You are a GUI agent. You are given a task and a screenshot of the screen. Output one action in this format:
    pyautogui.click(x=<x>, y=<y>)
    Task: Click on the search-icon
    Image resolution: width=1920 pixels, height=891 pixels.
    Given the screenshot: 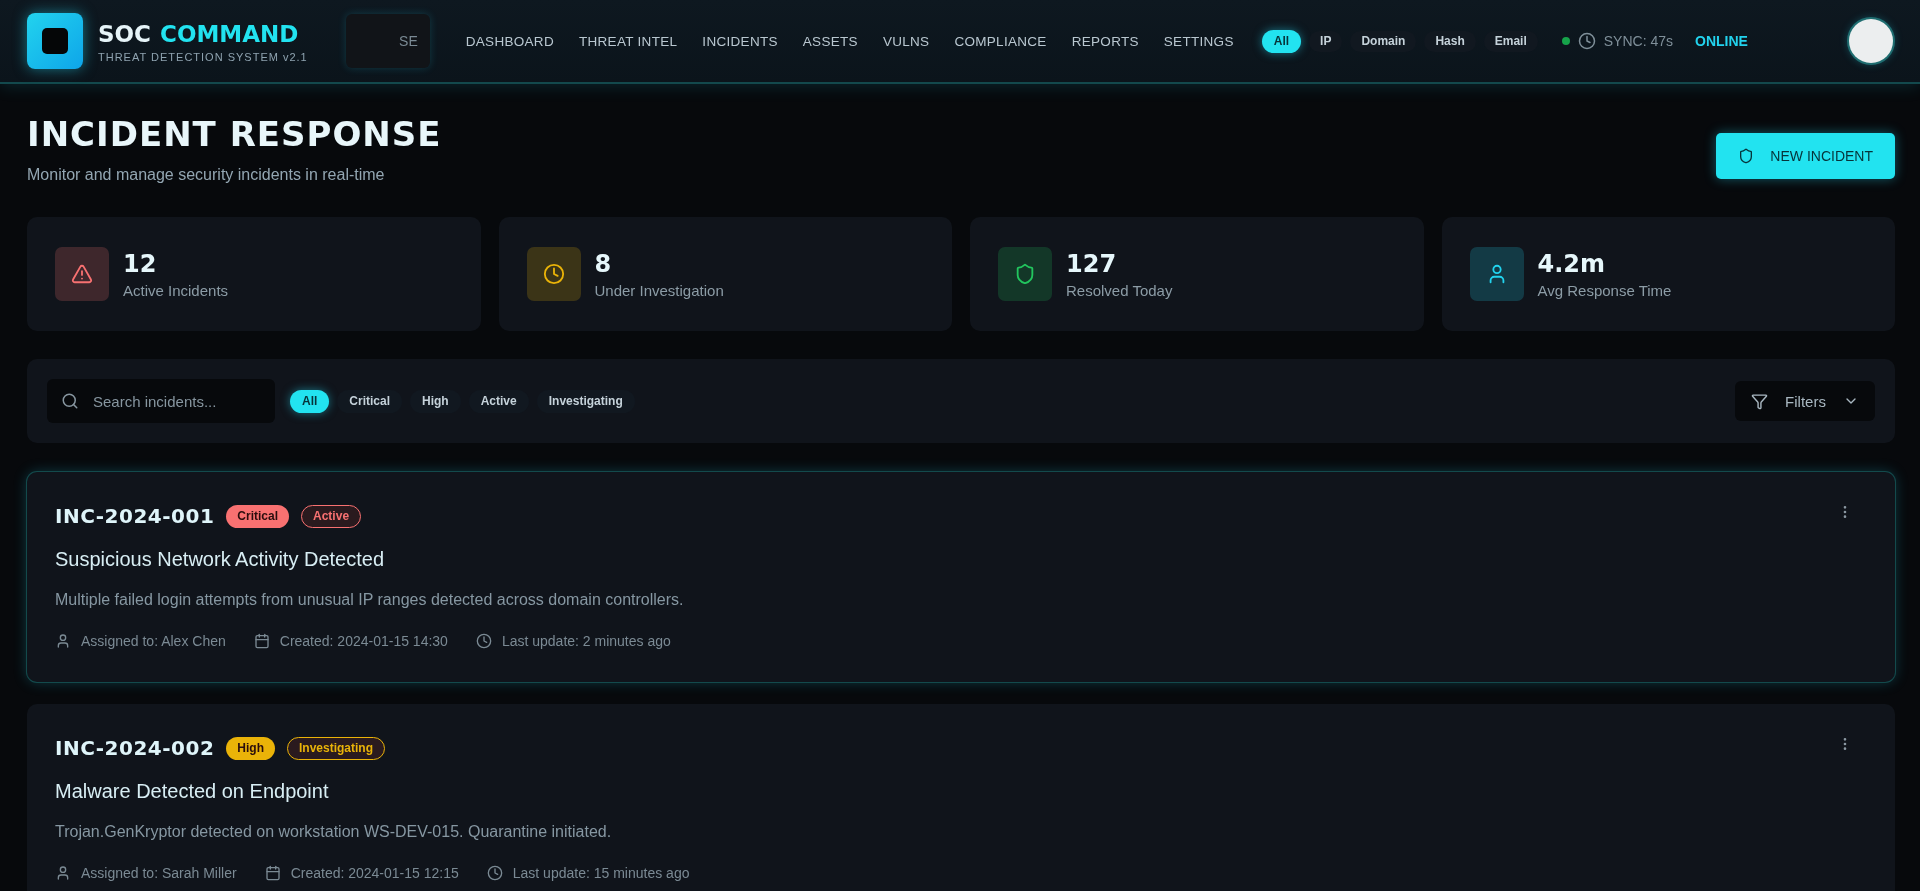 What is the action you would take?
    pyautogui.click(x=70, y=401)
    